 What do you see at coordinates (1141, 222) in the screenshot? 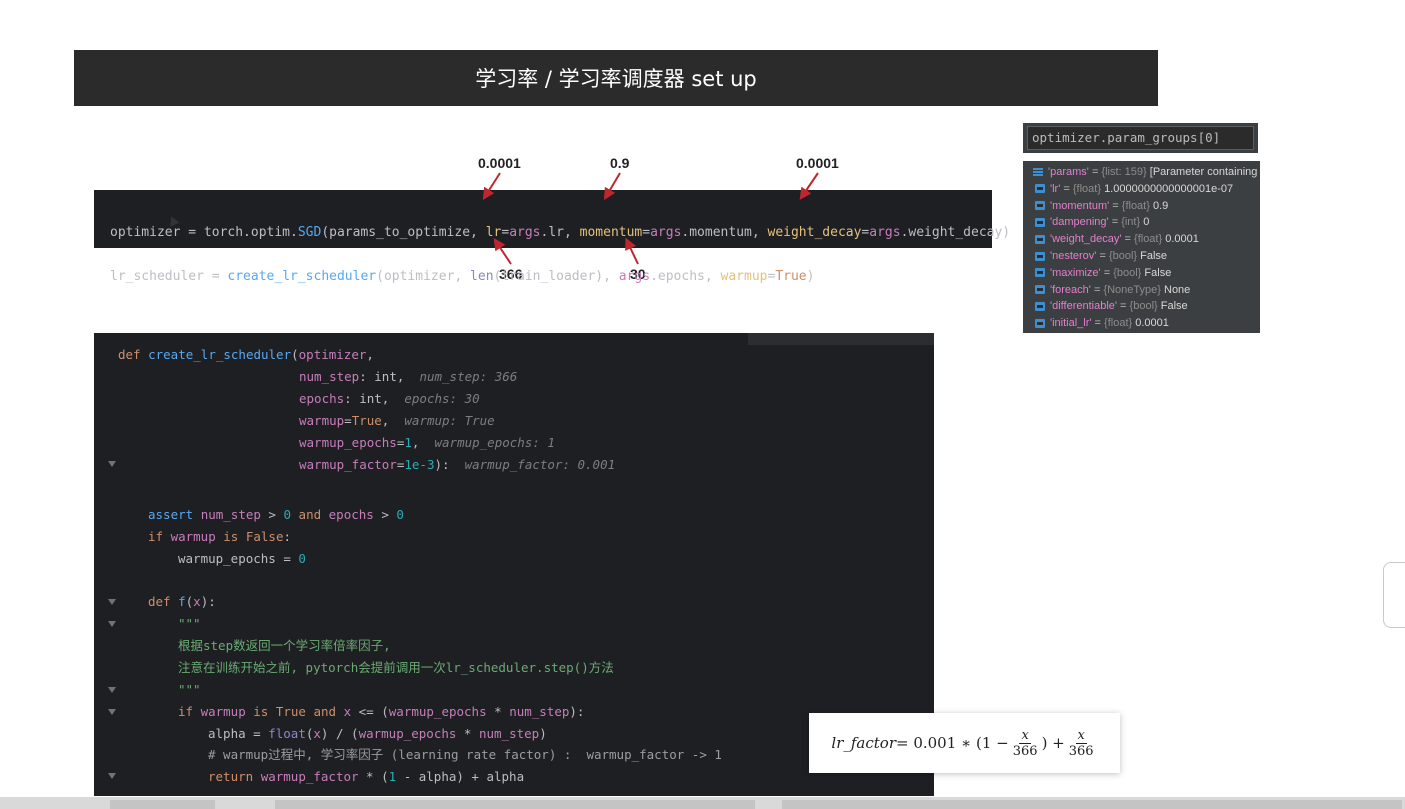
I see `debugger-variable-row: 'dampening' = {int} 0` at bounding box center [1141, 222].